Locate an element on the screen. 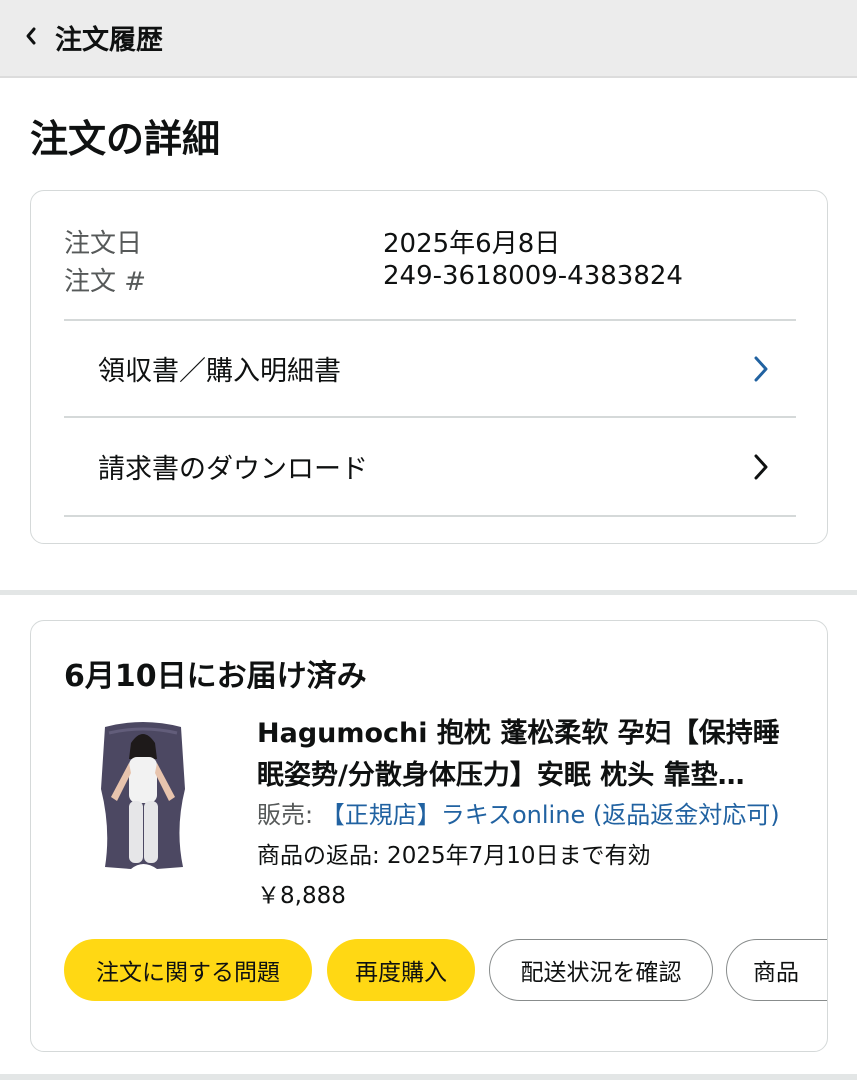 The image size is (857, 1080). order-number-label: 注文 # is located at coordinates (105, 282).